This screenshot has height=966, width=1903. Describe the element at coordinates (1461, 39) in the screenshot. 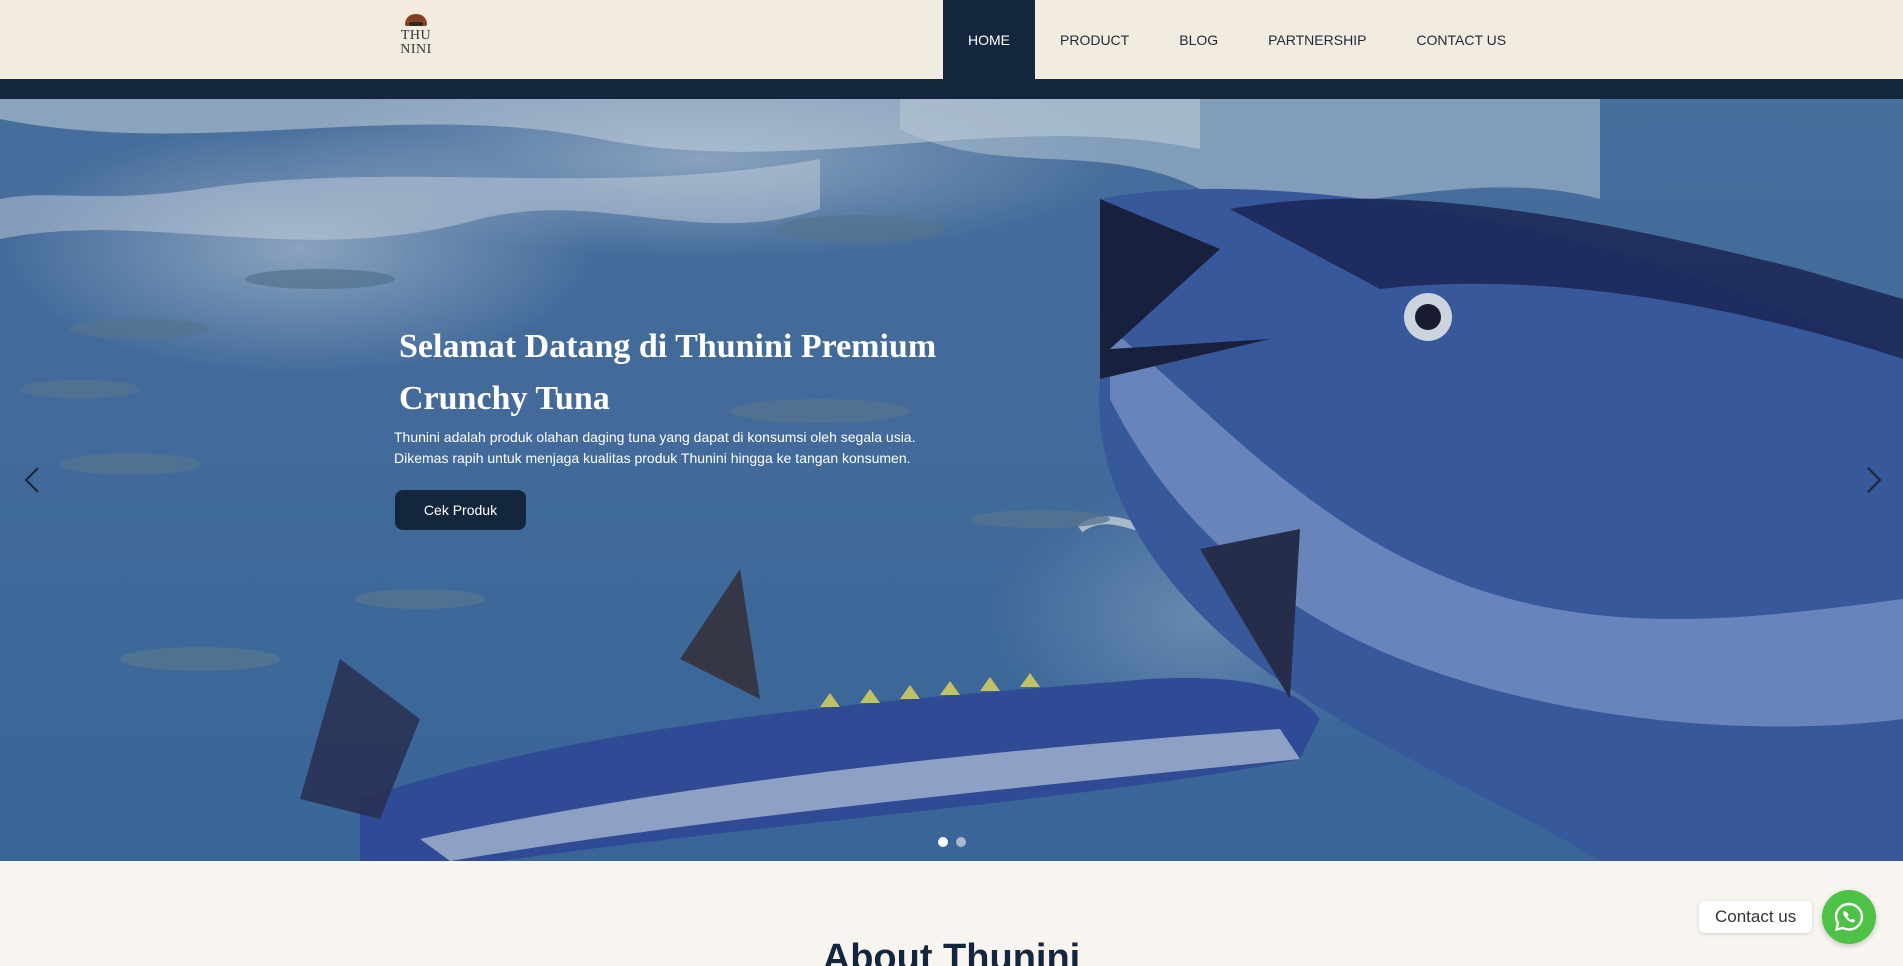

I see `nav-contact-us: CONTACT US` at that location.